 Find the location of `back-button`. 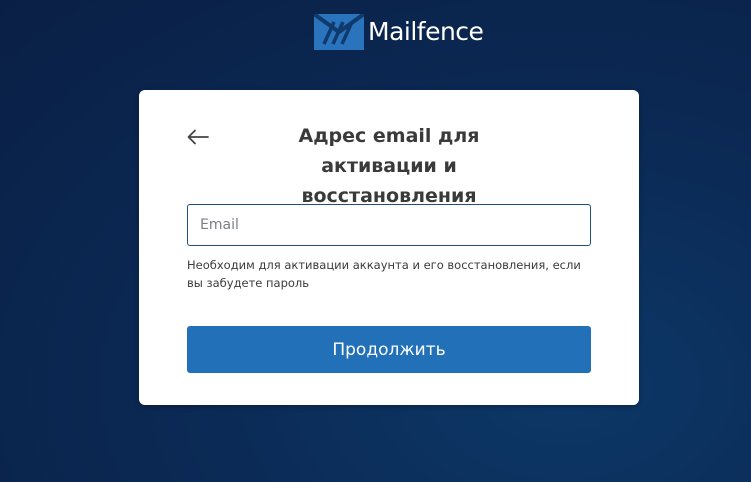

back-button is located at coordinates (198, 137).